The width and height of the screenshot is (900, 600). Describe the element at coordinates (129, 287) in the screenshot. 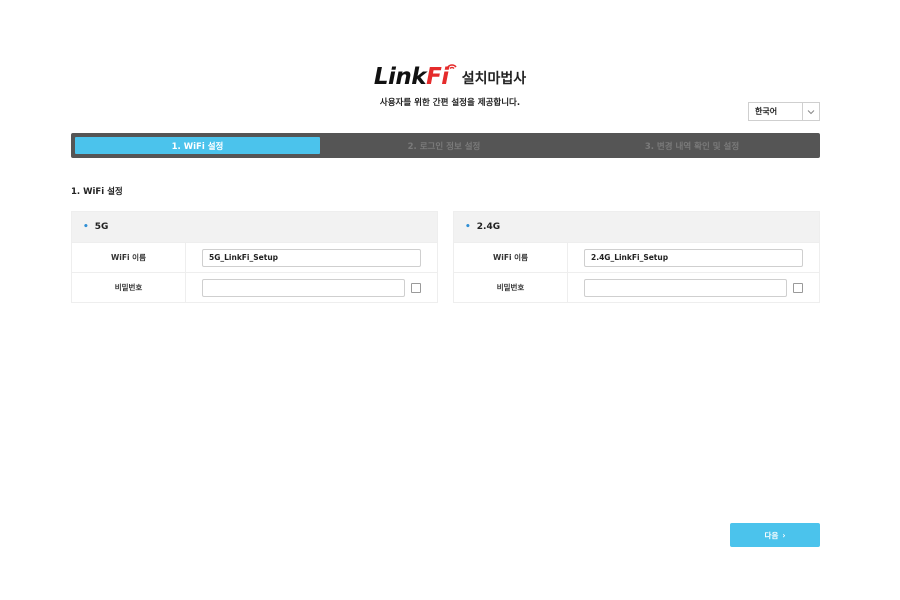

I see `password-label-5g: 비밀번호` at that location.